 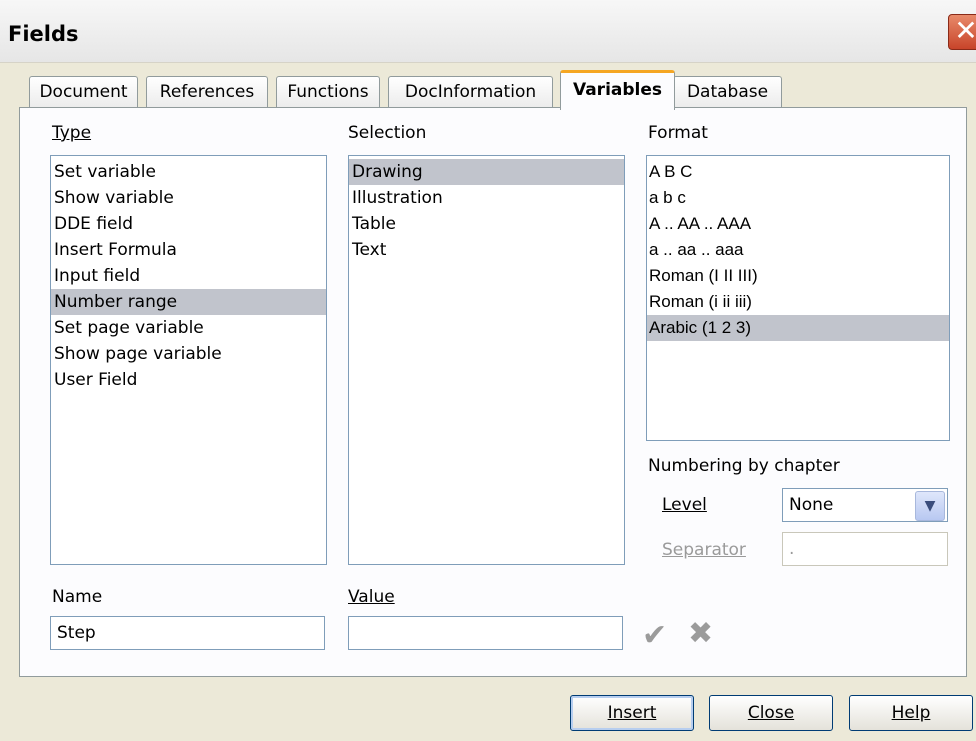 I want to click on list-item: Show variable, so click(x=188, y=198).